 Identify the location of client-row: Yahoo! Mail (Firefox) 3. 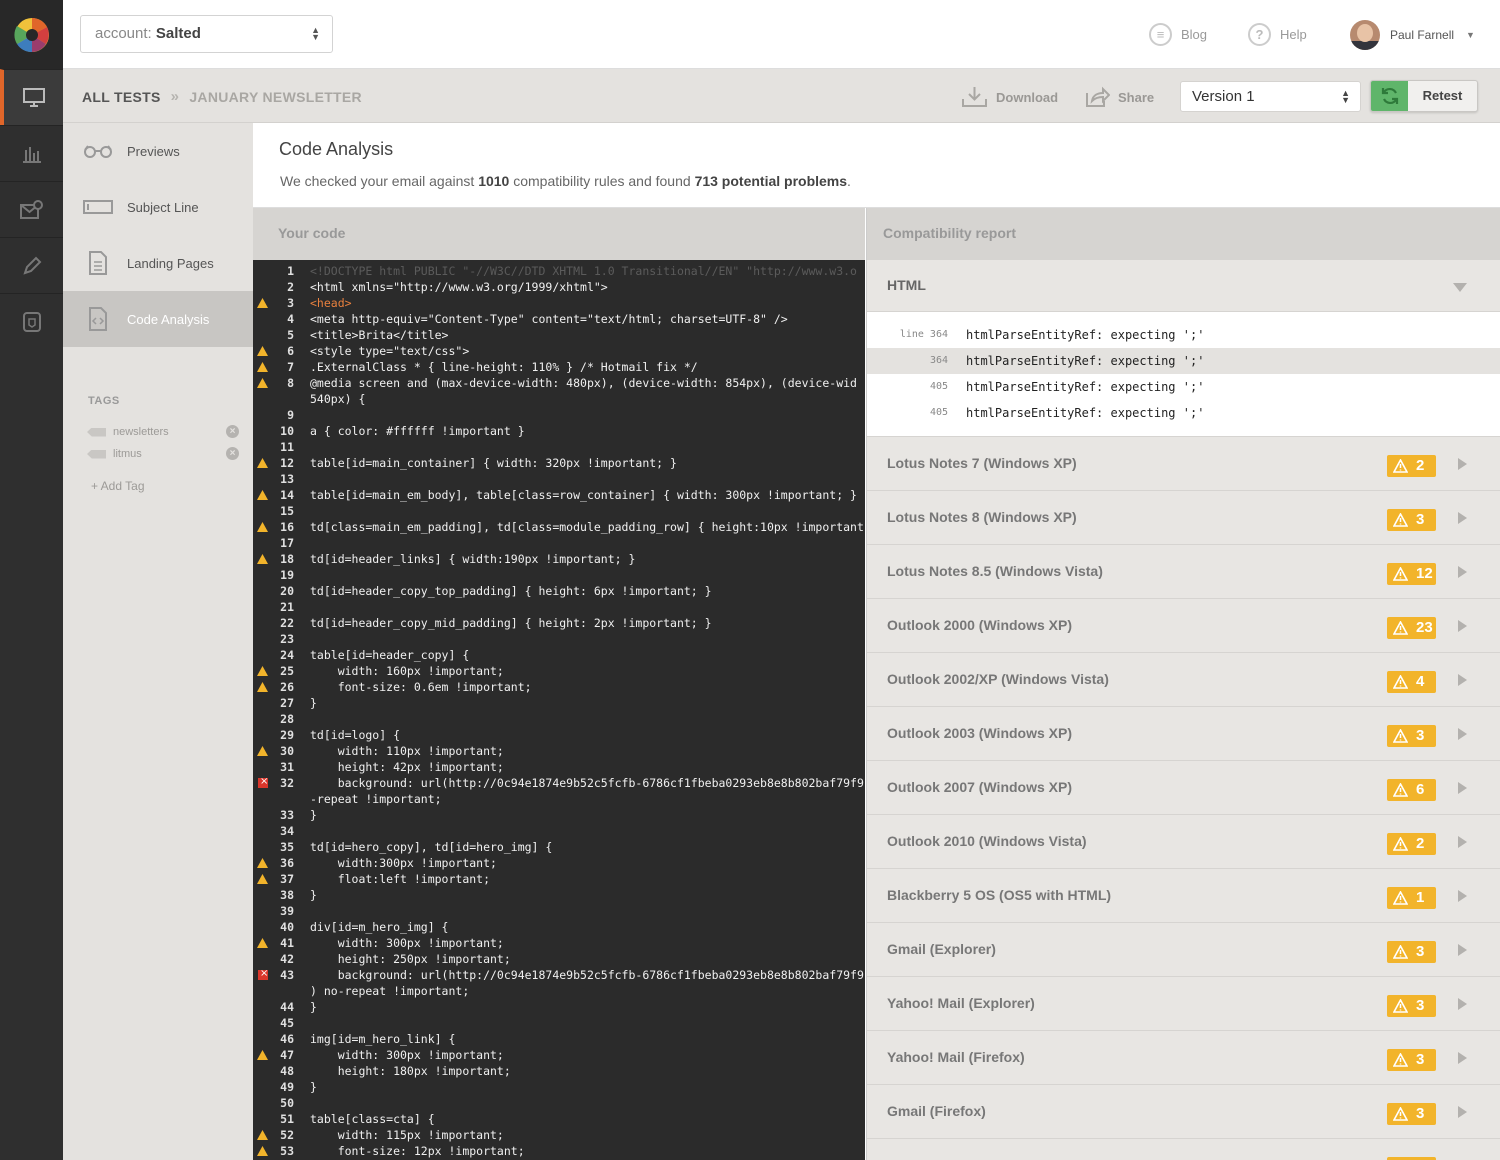
(1183, 1058).